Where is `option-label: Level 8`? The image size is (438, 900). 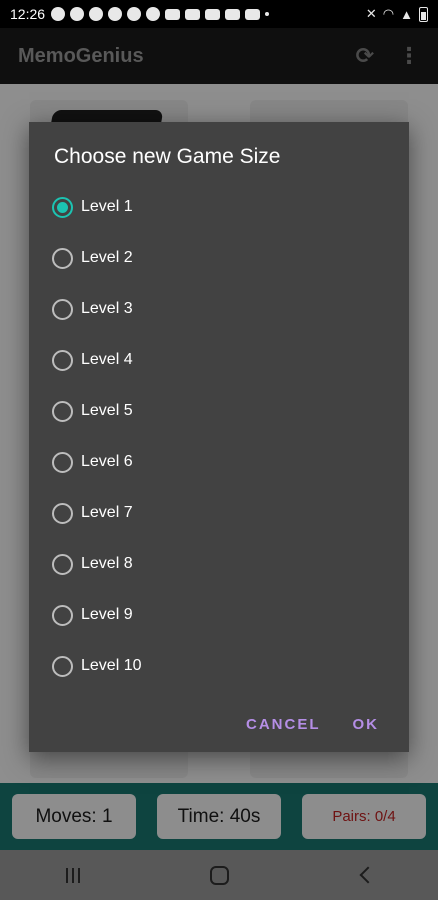
option-label: Level 8 is located at coordinates (107, 563).